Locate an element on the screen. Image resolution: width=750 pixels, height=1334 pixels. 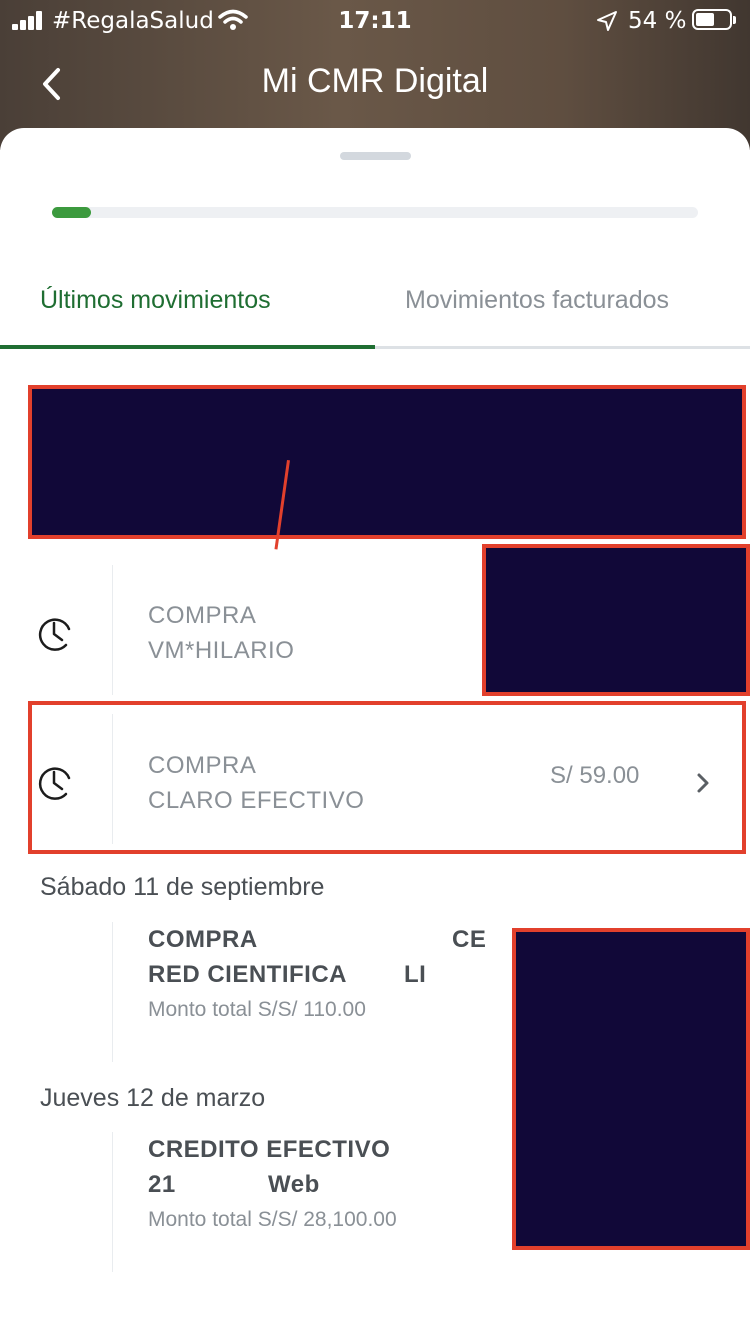
movement-amount: S/ 59.00 is located at coordinates (595, 775).